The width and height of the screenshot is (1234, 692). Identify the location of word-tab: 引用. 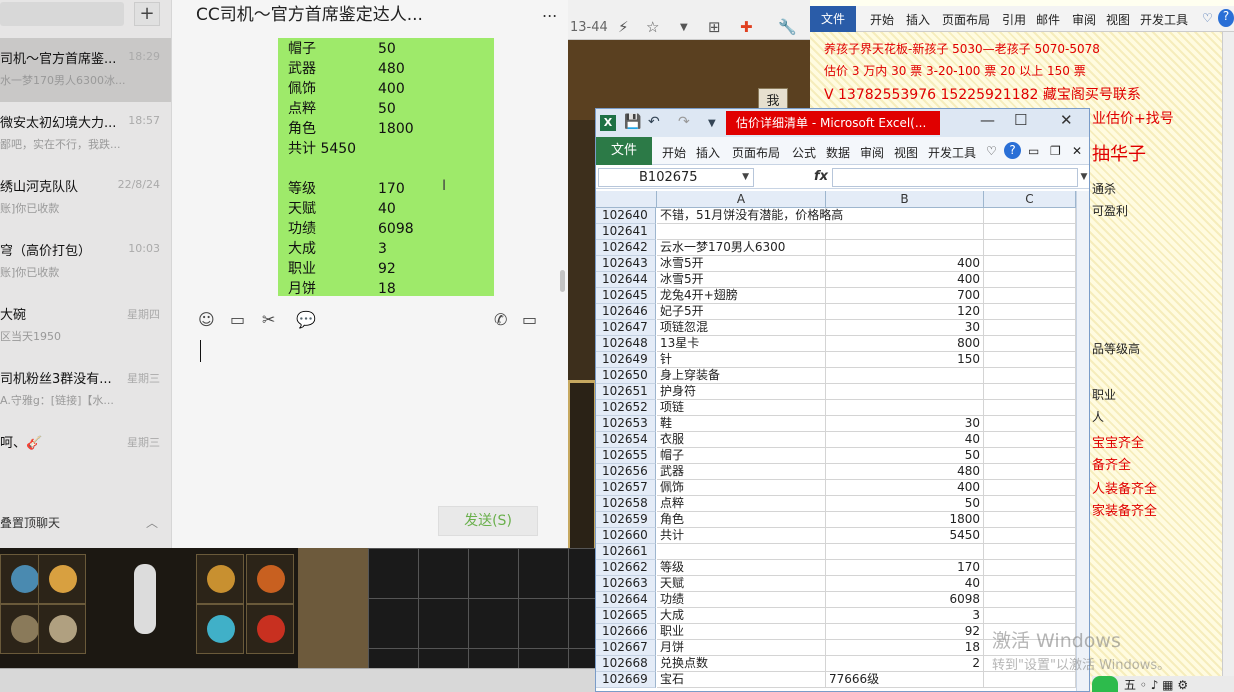
(1014, 19).